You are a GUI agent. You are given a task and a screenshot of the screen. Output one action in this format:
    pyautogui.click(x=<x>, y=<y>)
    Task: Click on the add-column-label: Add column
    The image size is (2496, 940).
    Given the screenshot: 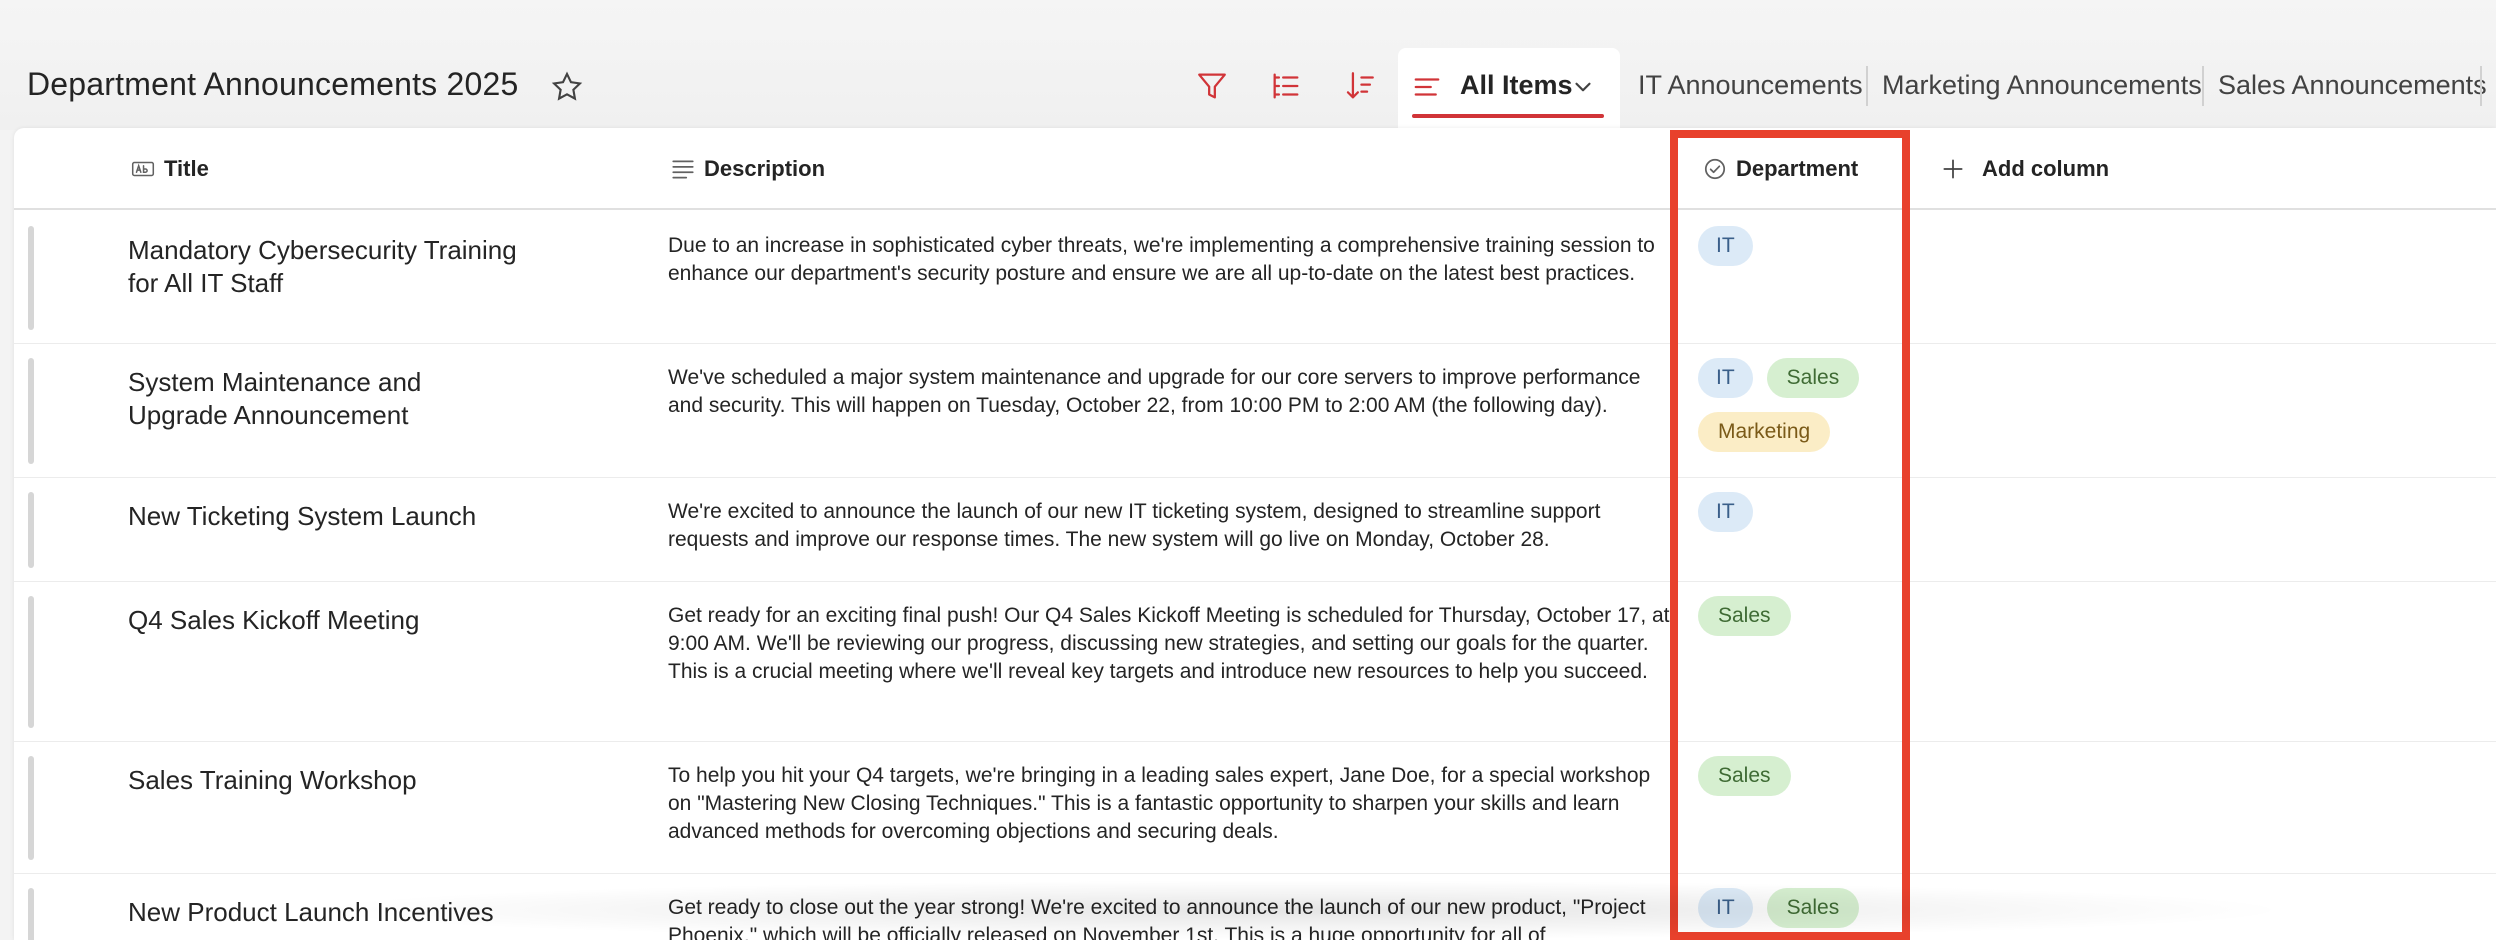 What is the action you would take?
    pyautogui.click(x=2046, y=168)
    